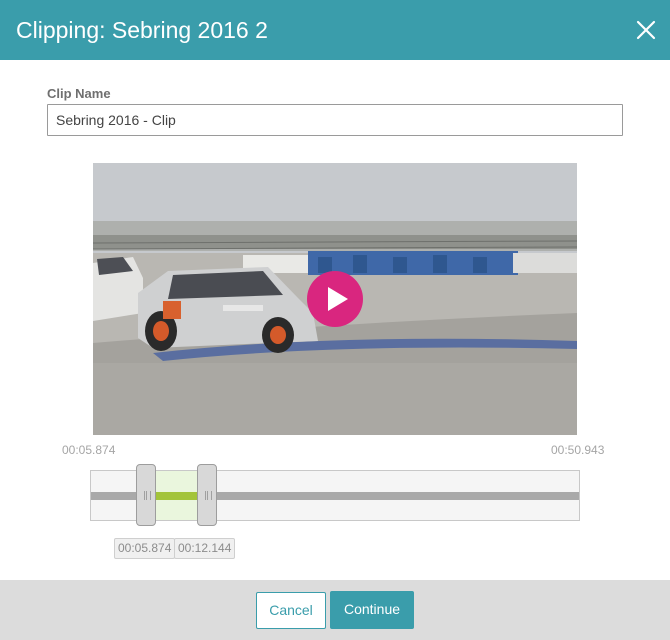 The height and width of the screenshot is (640, 670). Describe the element at coordinates (372, 610) in the screenshot. I see `continue-button: Continue` at that location.